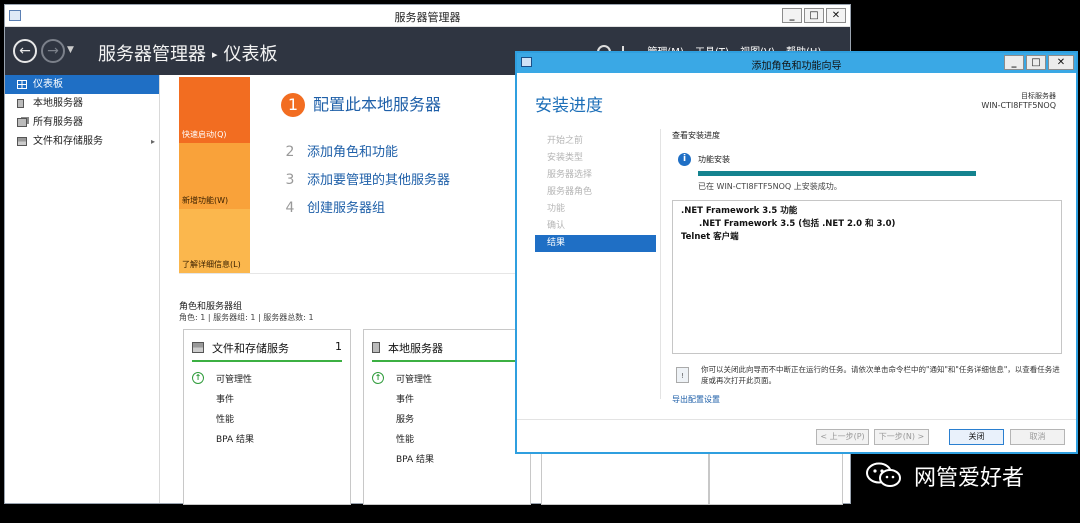 This screenshot has width=1080, height=523. Describe the element at coordinates (152, 54) in the screenshot. I see `breadcrumb-app: 服务器管理器` at that location.